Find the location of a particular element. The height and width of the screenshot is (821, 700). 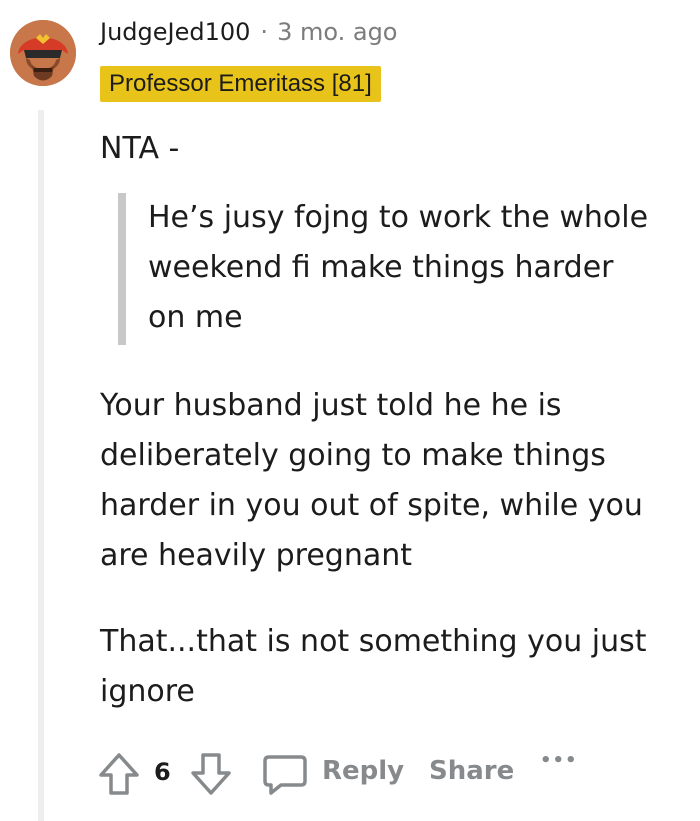

quote-line: on me is located at coordinates (195, 317).